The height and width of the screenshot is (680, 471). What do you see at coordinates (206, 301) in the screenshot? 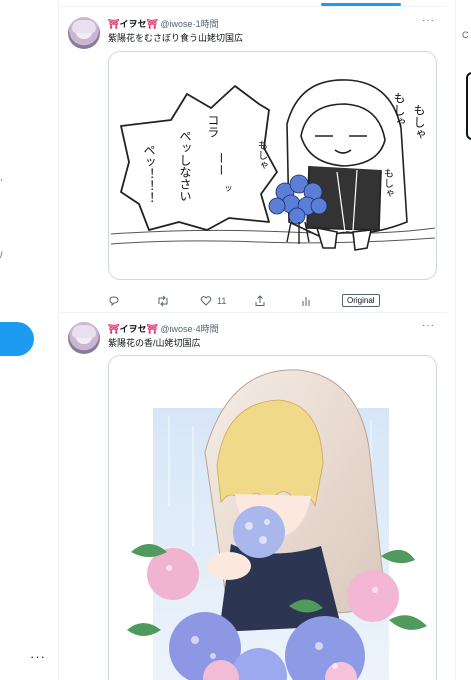
I see `heart-icon` at bounding box center [206, 301].